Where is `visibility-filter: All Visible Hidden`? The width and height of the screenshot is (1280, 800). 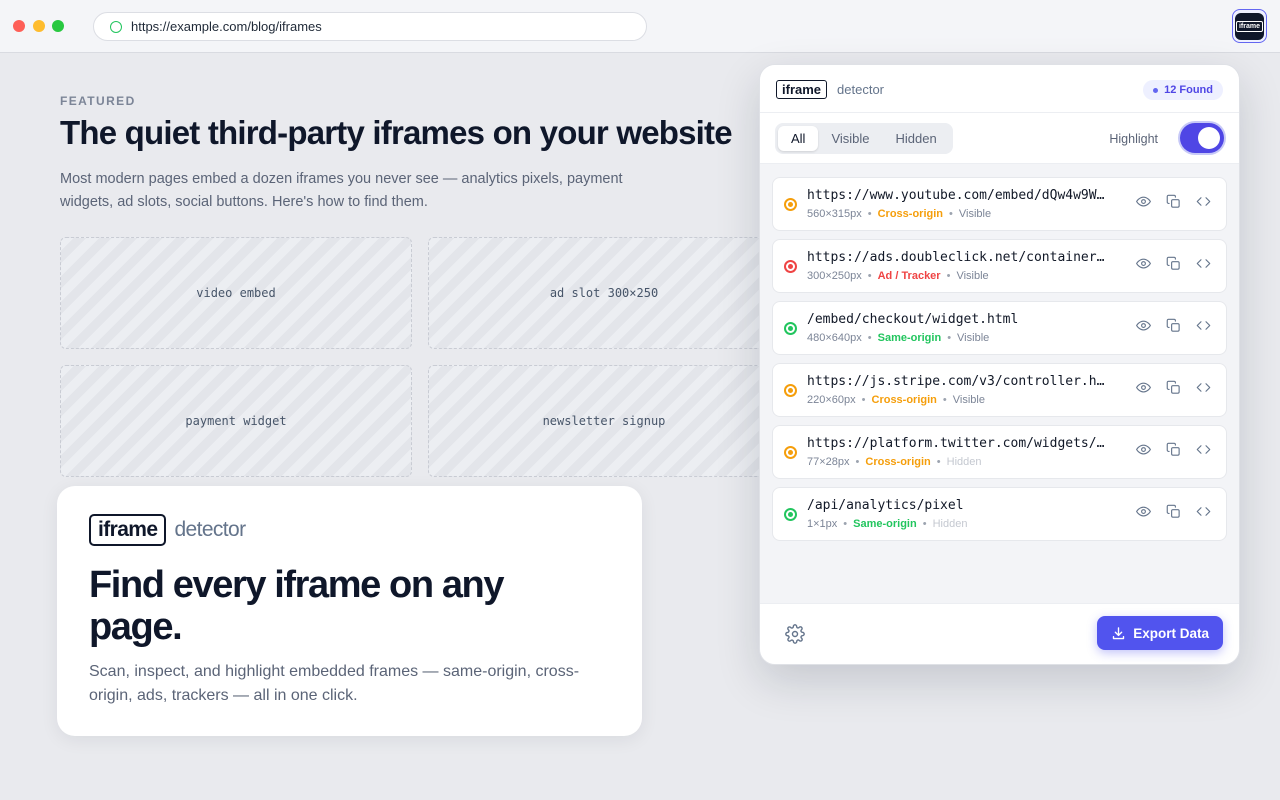 visibility-filter: All Visible Hidden is located at coordinates (864, 138).